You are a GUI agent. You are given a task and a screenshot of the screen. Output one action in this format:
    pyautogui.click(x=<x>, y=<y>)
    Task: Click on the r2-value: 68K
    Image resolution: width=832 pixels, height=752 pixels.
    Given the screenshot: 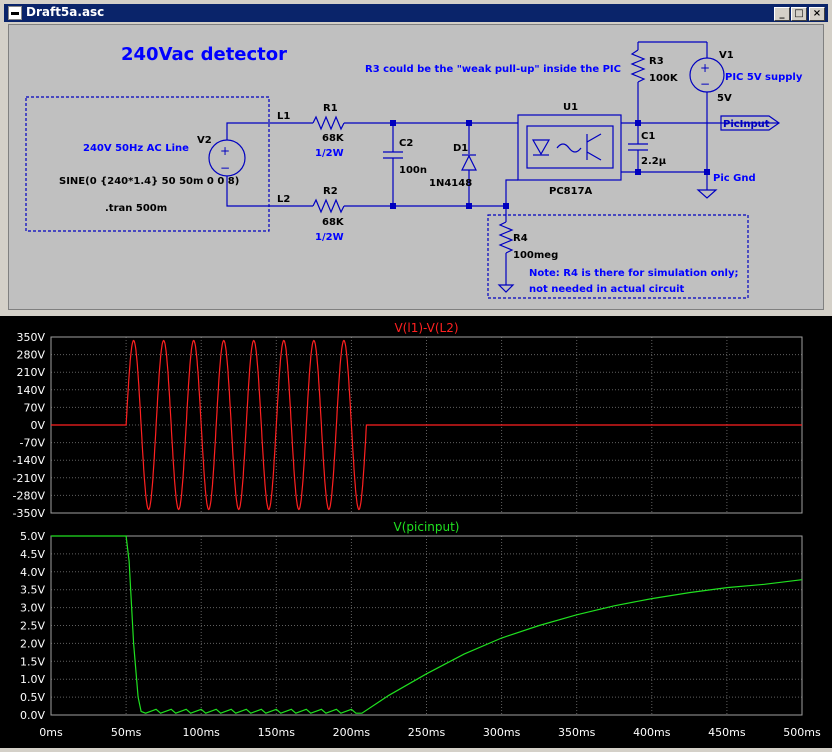 What is the action you would take?
    pyautogui.click(x=333, y=222)
    